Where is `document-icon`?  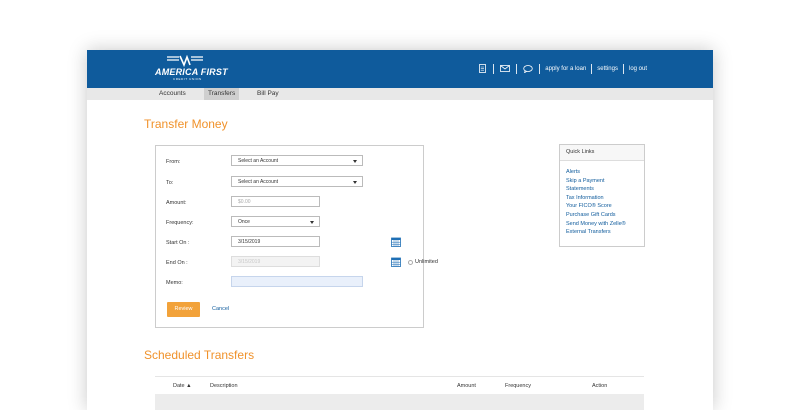 document-icon is located at coordinates (482, 68).